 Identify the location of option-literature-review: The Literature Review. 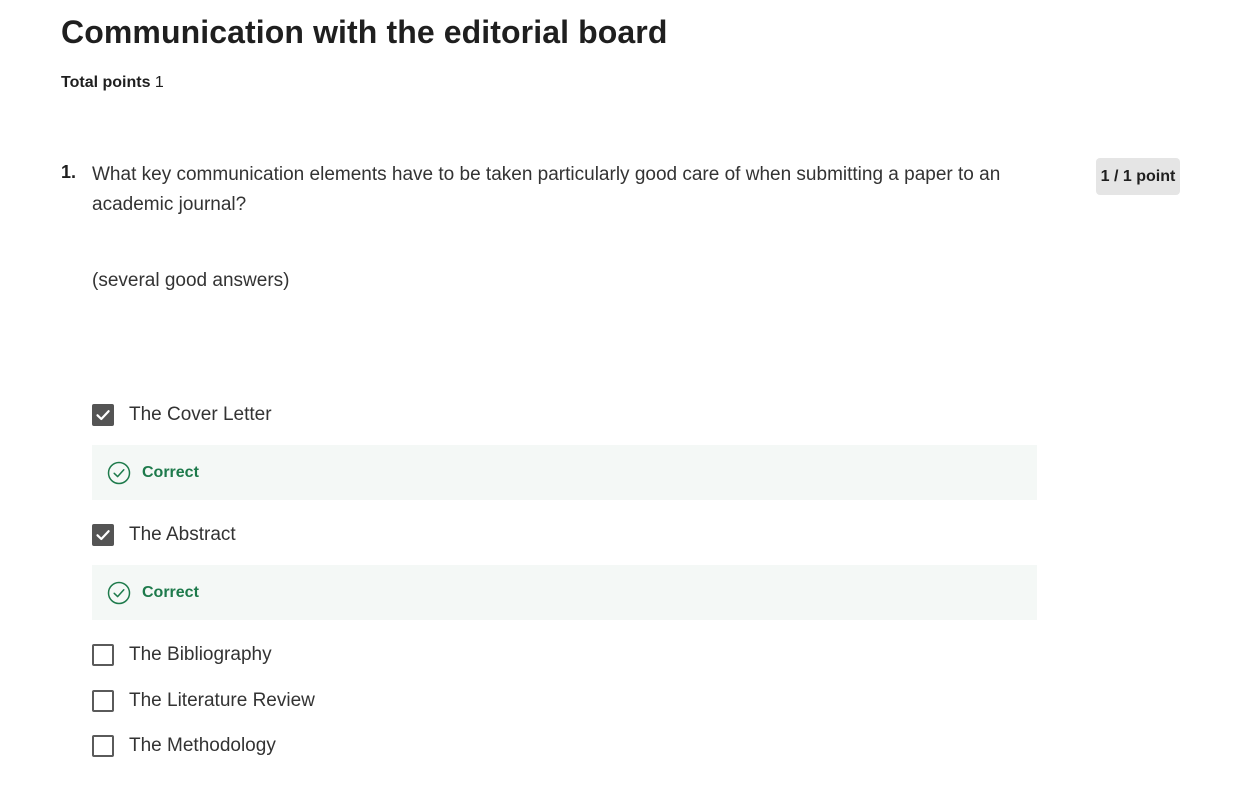
(203, 701).